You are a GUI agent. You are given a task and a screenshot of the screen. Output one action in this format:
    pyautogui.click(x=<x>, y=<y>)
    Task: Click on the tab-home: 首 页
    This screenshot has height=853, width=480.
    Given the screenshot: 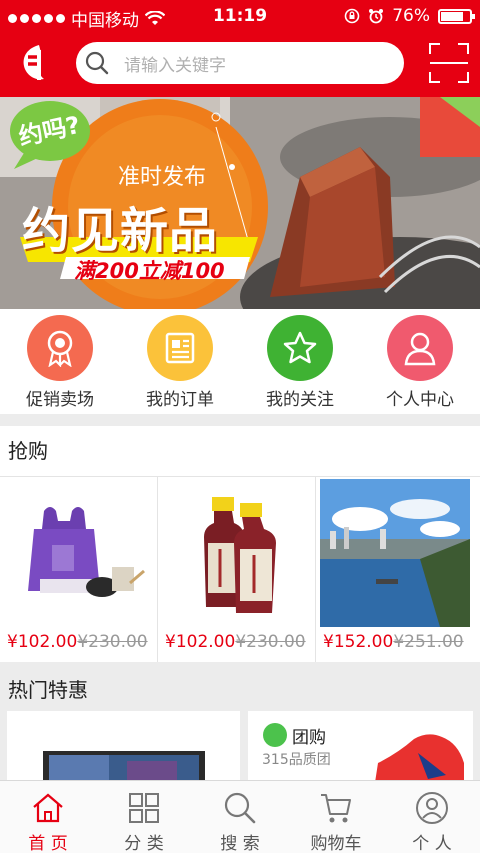 What is the action you would take?
    pyautogui.click(x=48, y=817)
    